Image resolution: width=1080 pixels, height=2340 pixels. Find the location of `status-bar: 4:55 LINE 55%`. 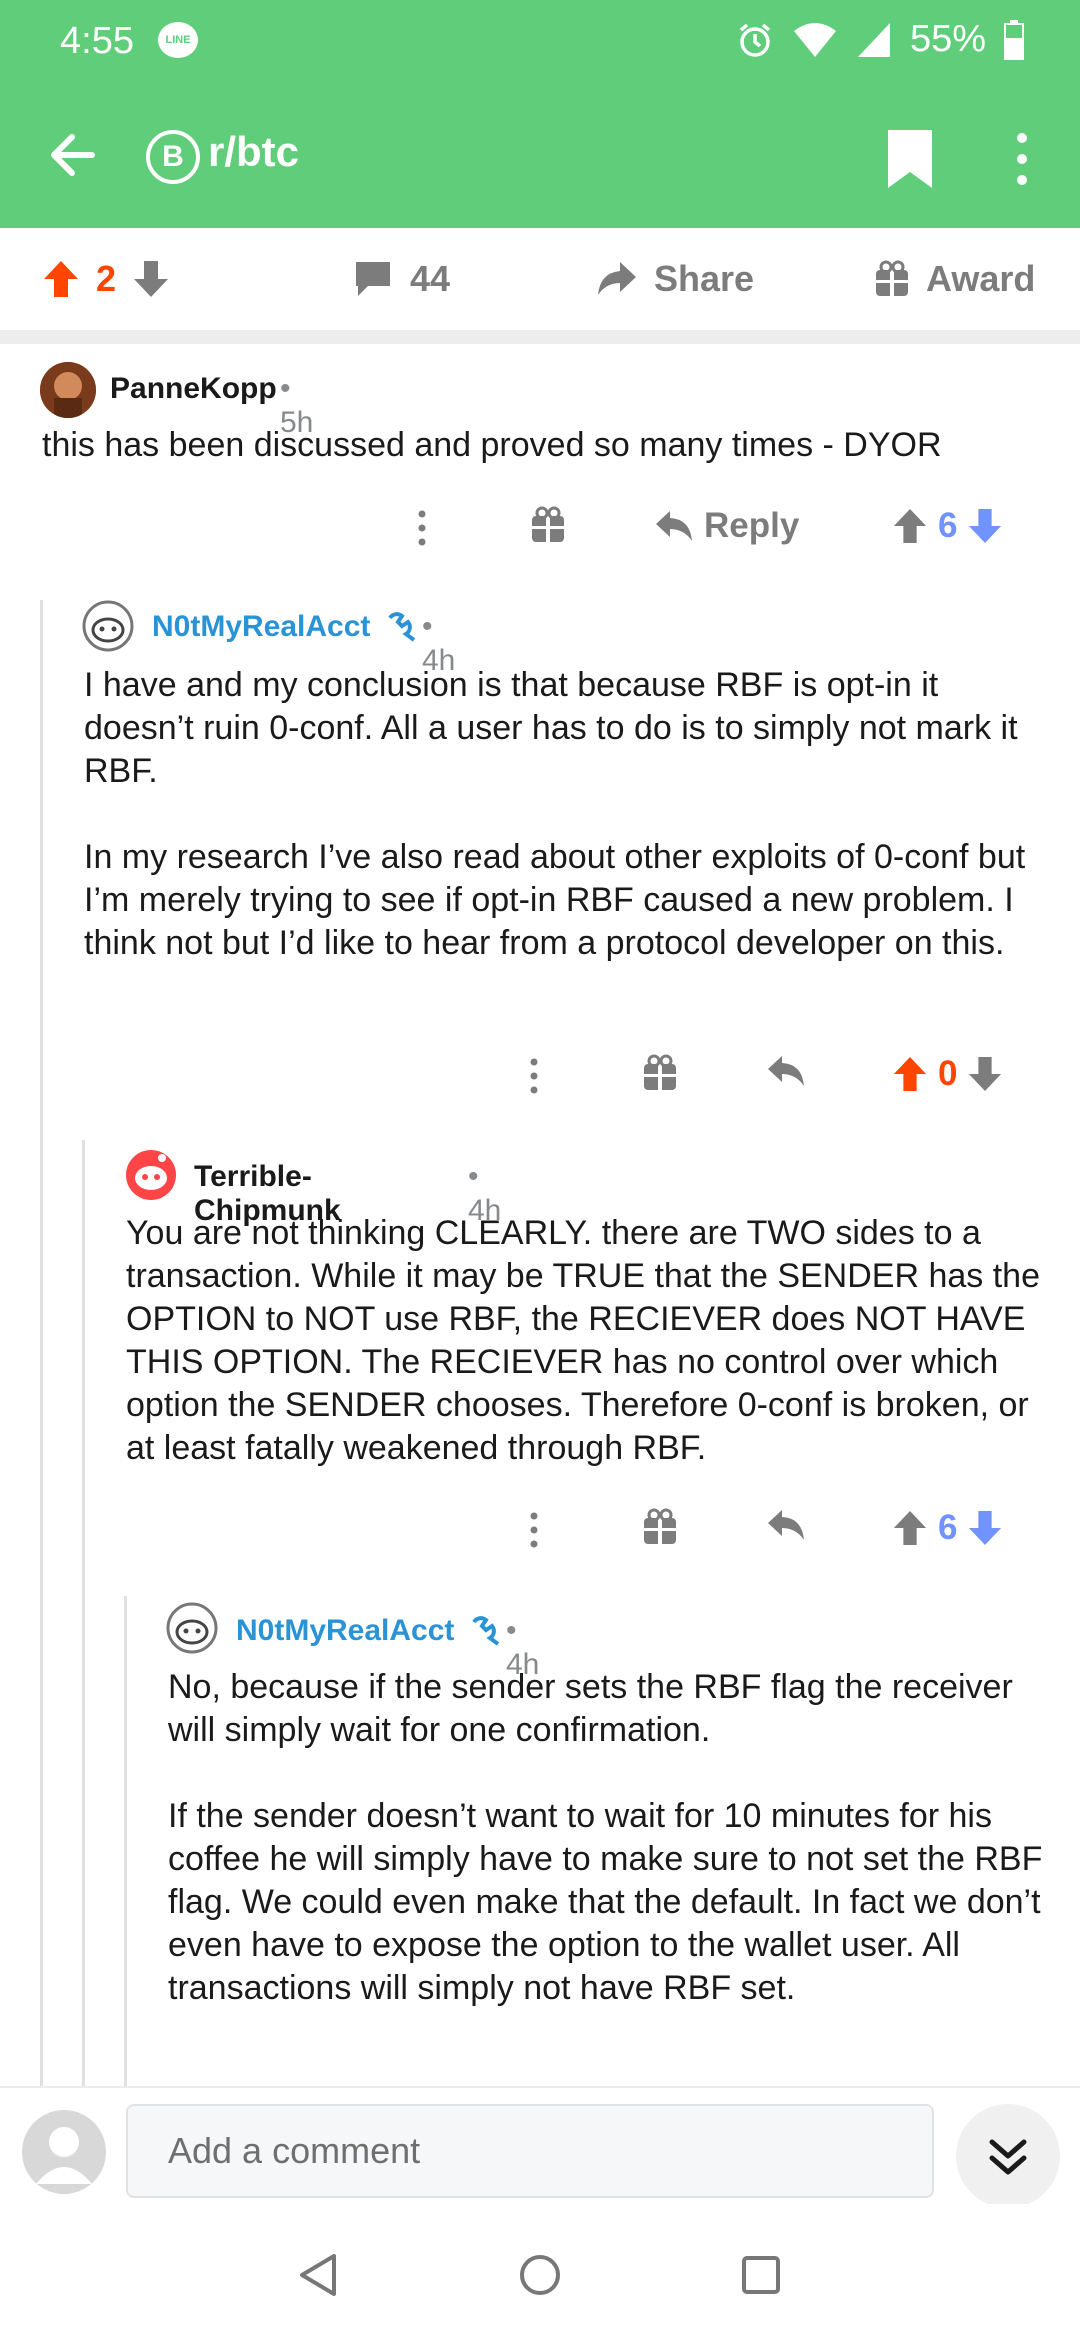

status-bar: 4:55 LINE 55% is located at coordinates (540, 42).